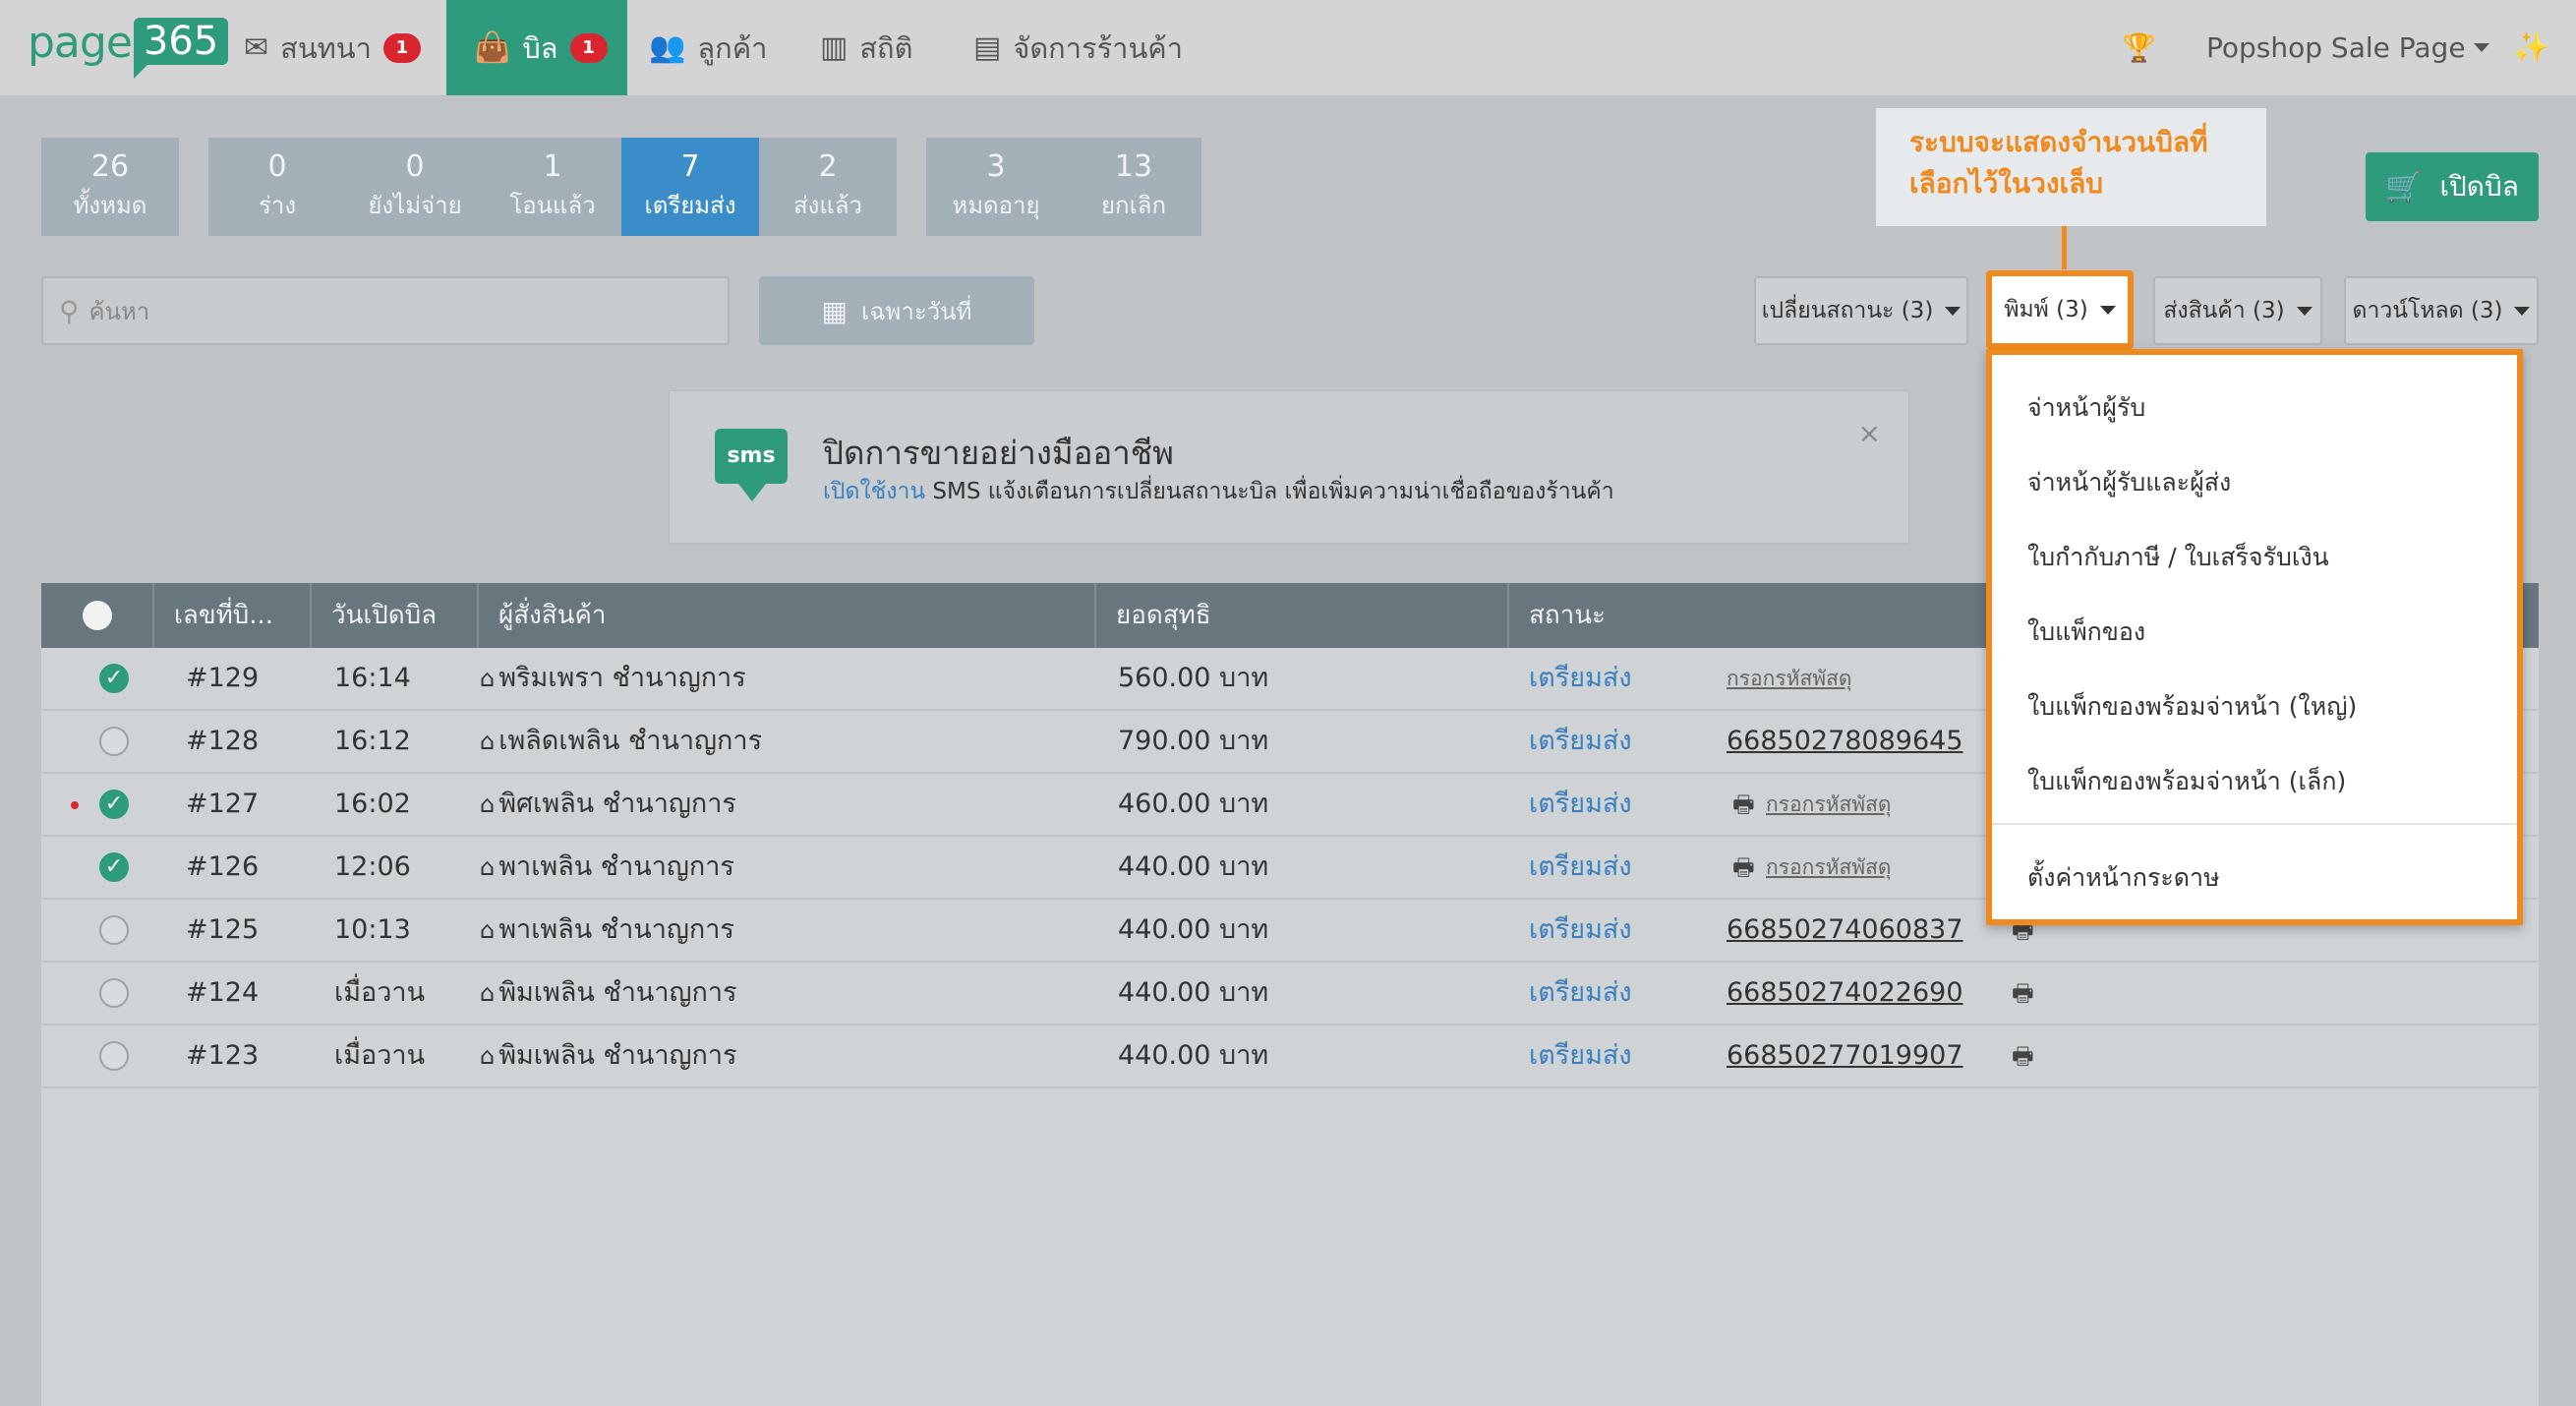 This screenshot has height=1406, width=2576. What do you see at coordinates (998, 453) in the screenshot?
I see `sms-banner-title: ปิดการขายอย่างมืออาชีพ` at bounding box center [998, 453].